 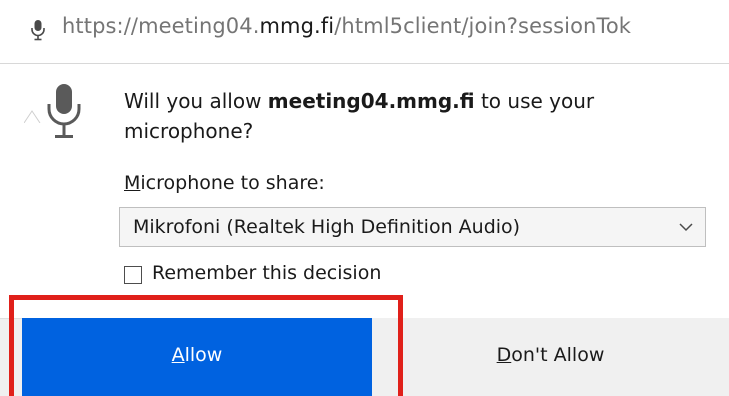 I want to click on share-label-accesskey: M, so click(x=132, y=183).